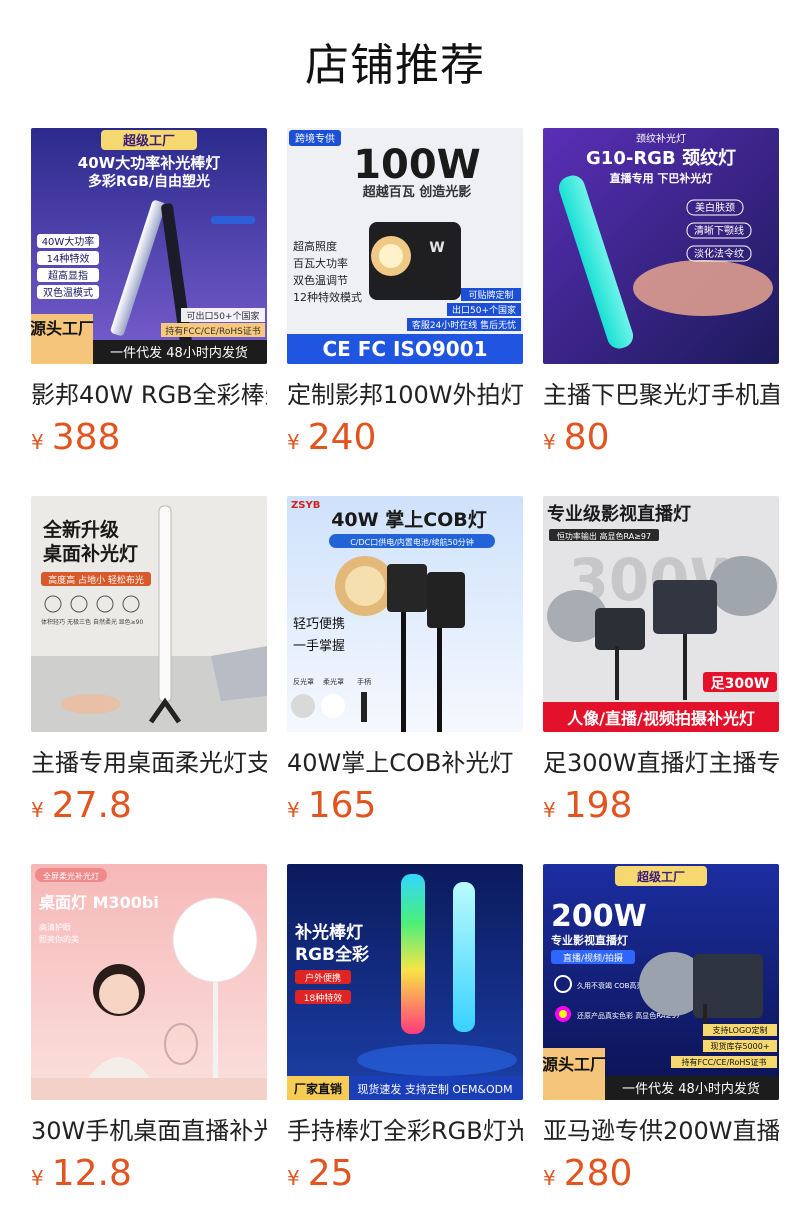  I want to click on svg-text: 高清护眼, so click(55, 927).